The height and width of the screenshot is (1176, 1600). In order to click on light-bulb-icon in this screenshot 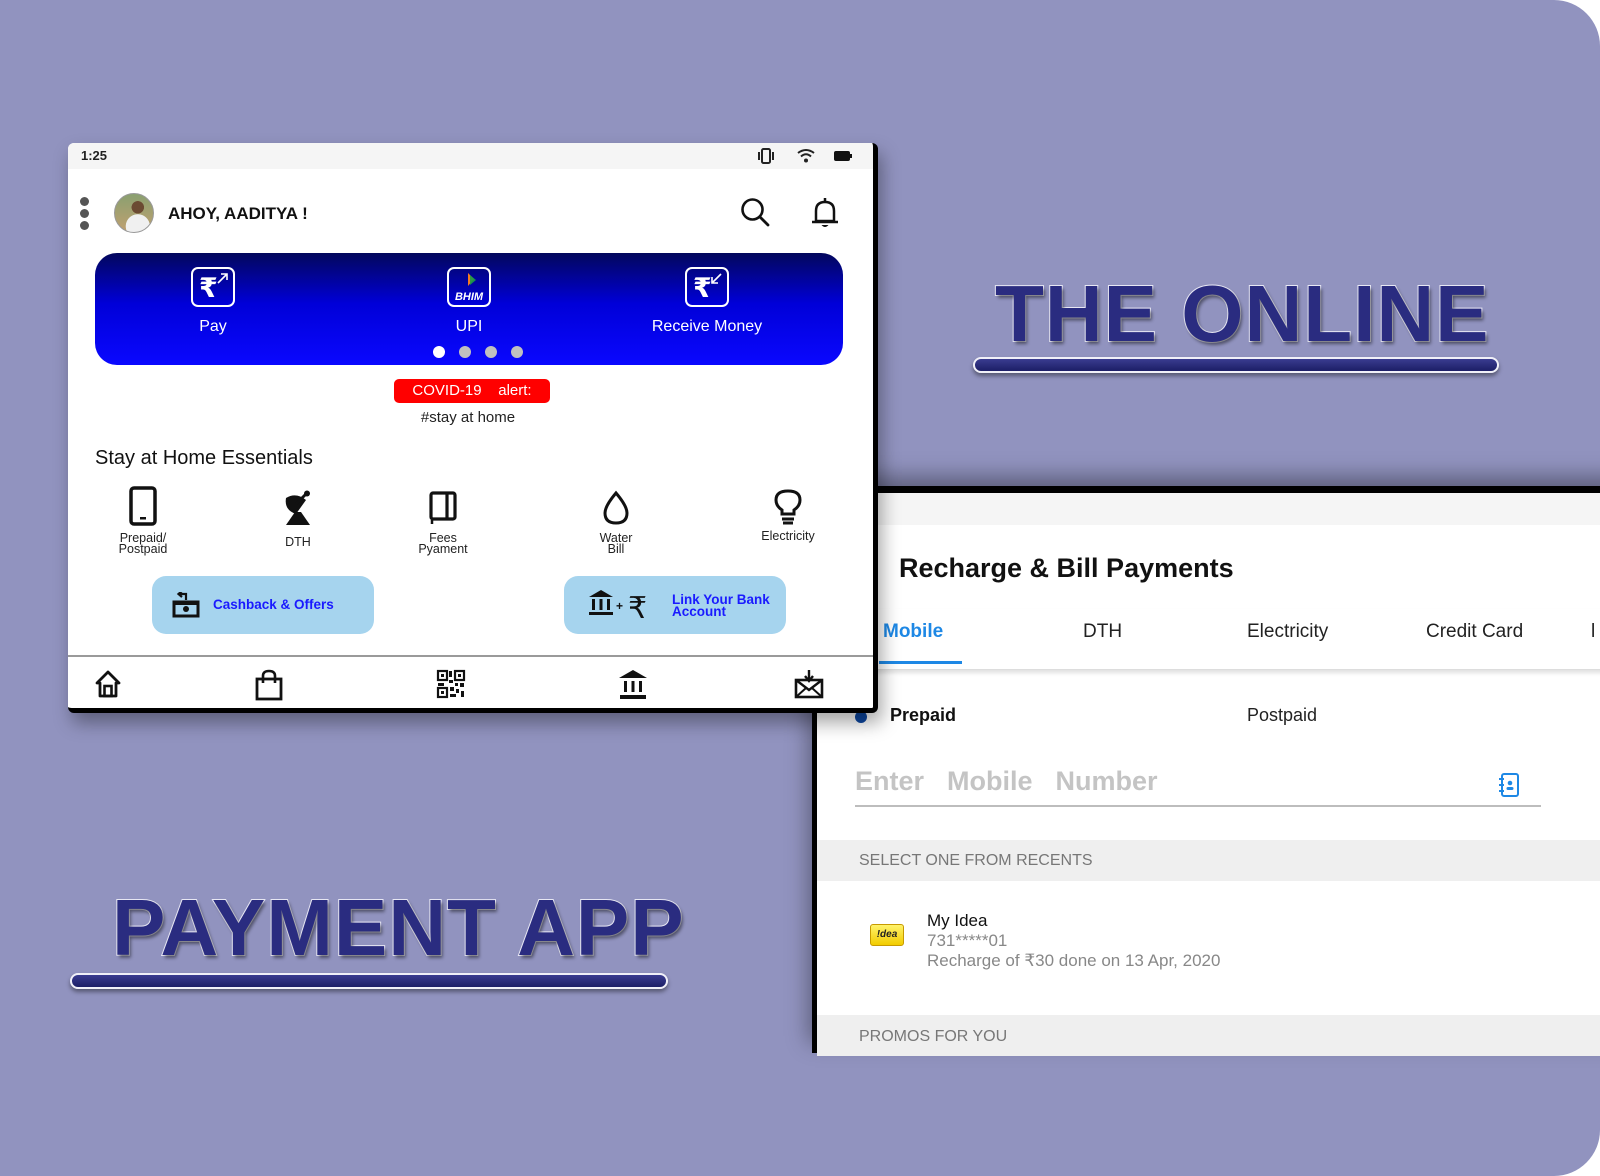, I will do `click(788, 507)`.